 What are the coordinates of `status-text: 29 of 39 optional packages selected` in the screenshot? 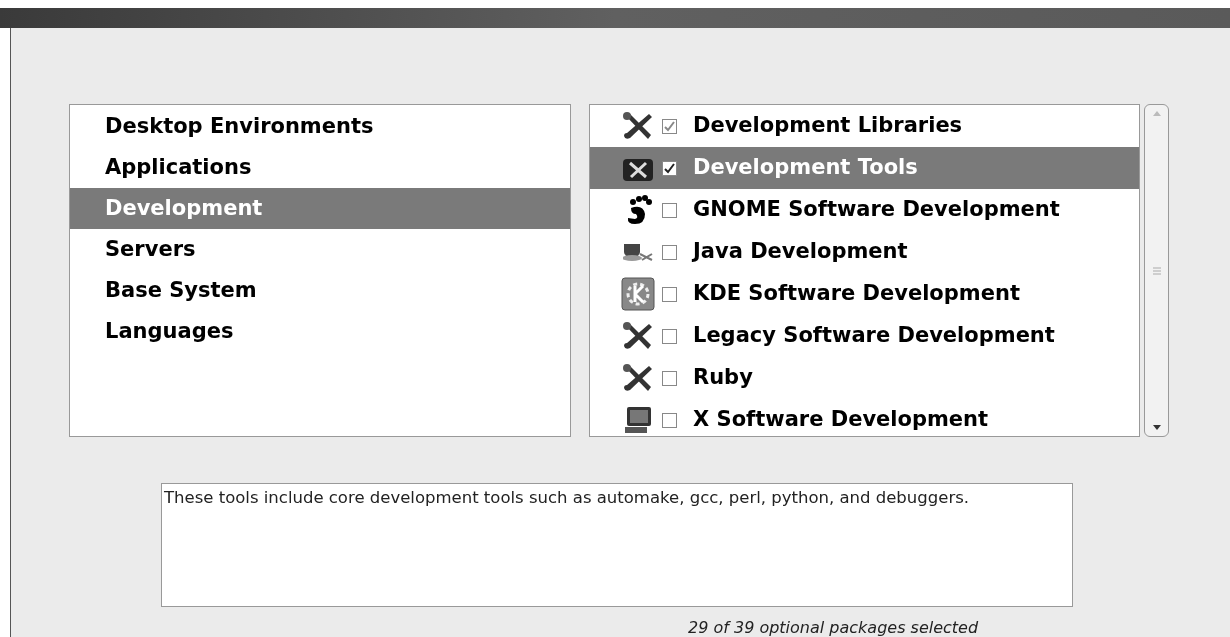 It's located at (833, 627).